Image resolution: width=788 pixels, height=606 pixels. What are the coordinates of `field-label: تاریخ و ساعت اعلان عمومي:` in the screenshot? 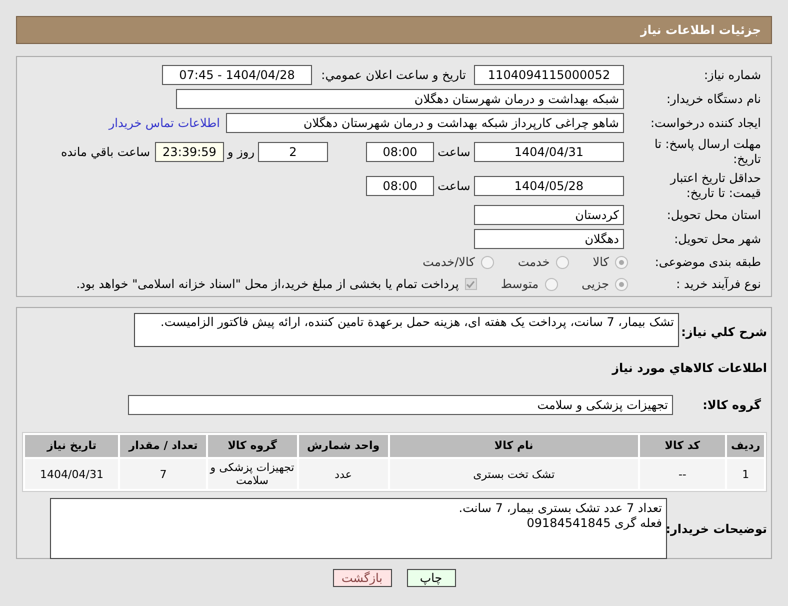 It's located at (393, 75).